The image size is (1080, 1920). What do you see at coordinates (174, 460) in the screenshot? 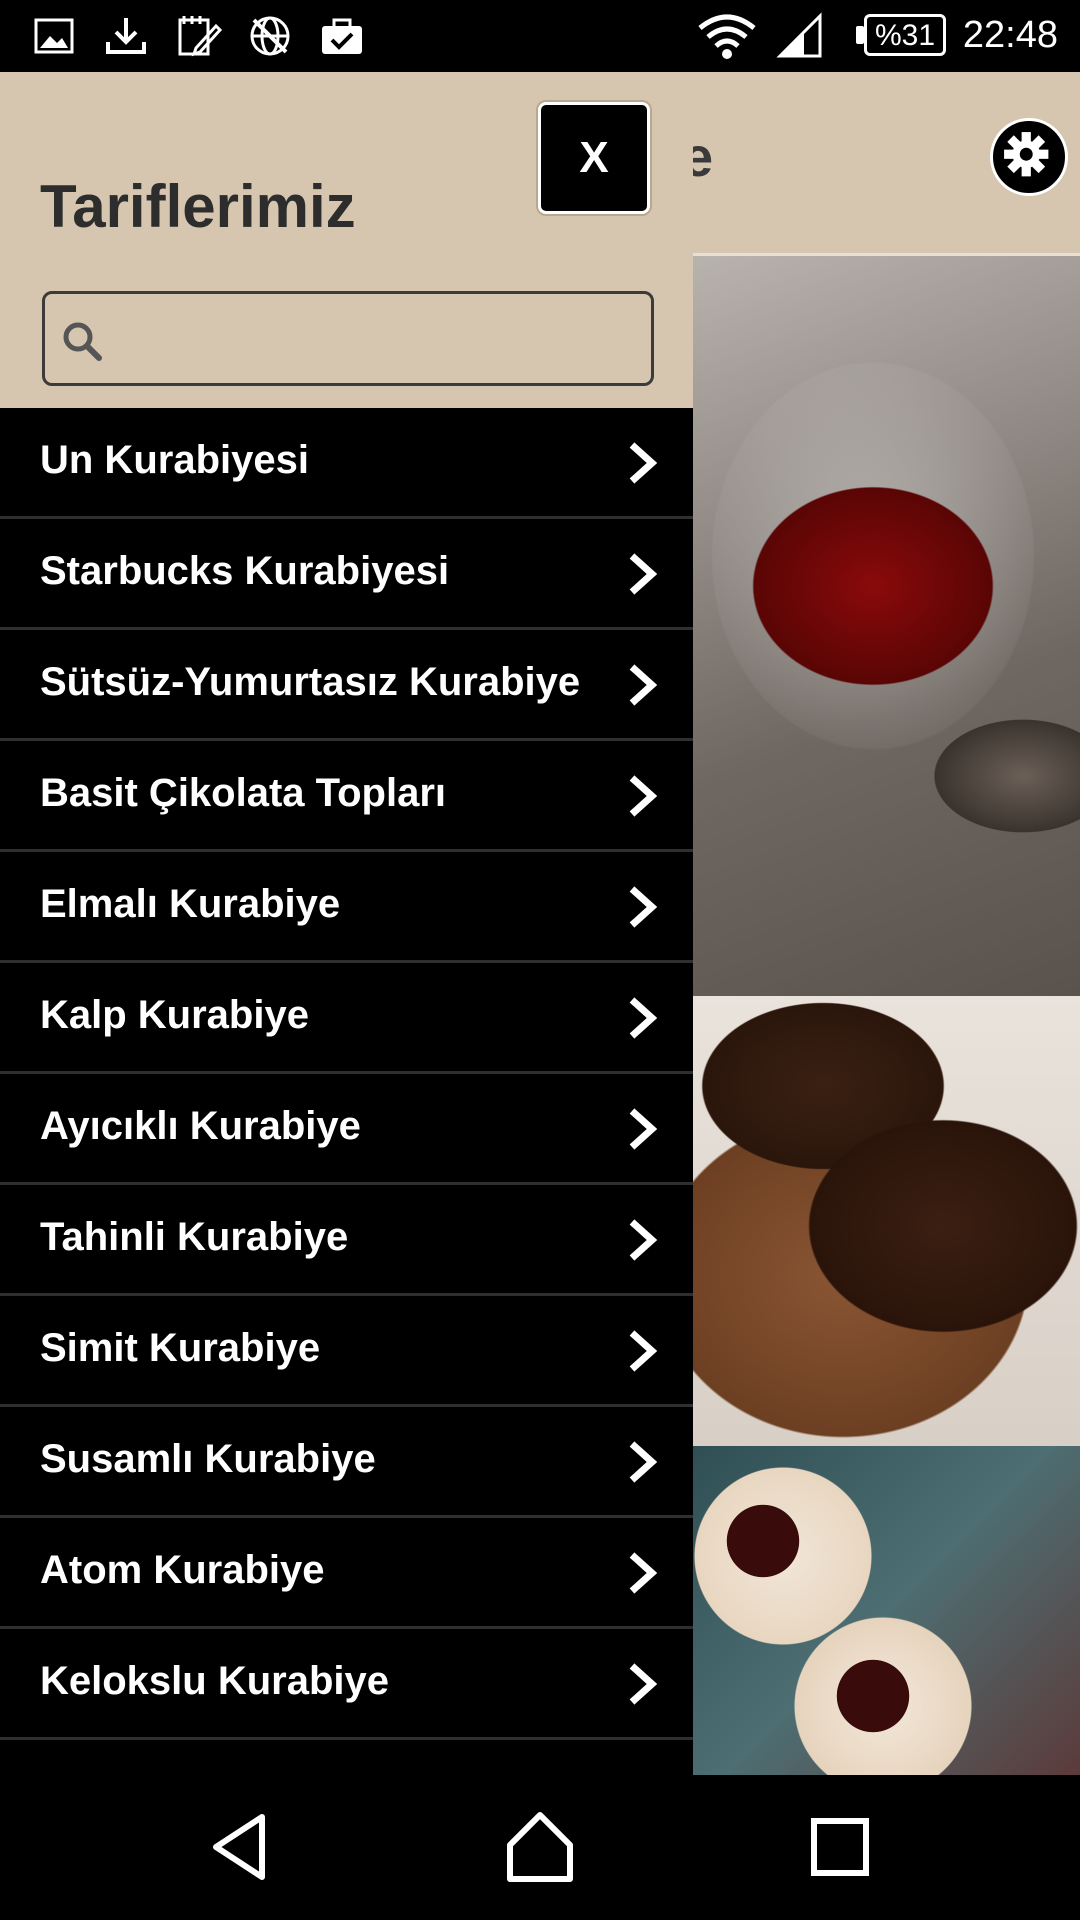
I see `list-item-label: Un Kurabiyesi` at bounding box center [174, 460].